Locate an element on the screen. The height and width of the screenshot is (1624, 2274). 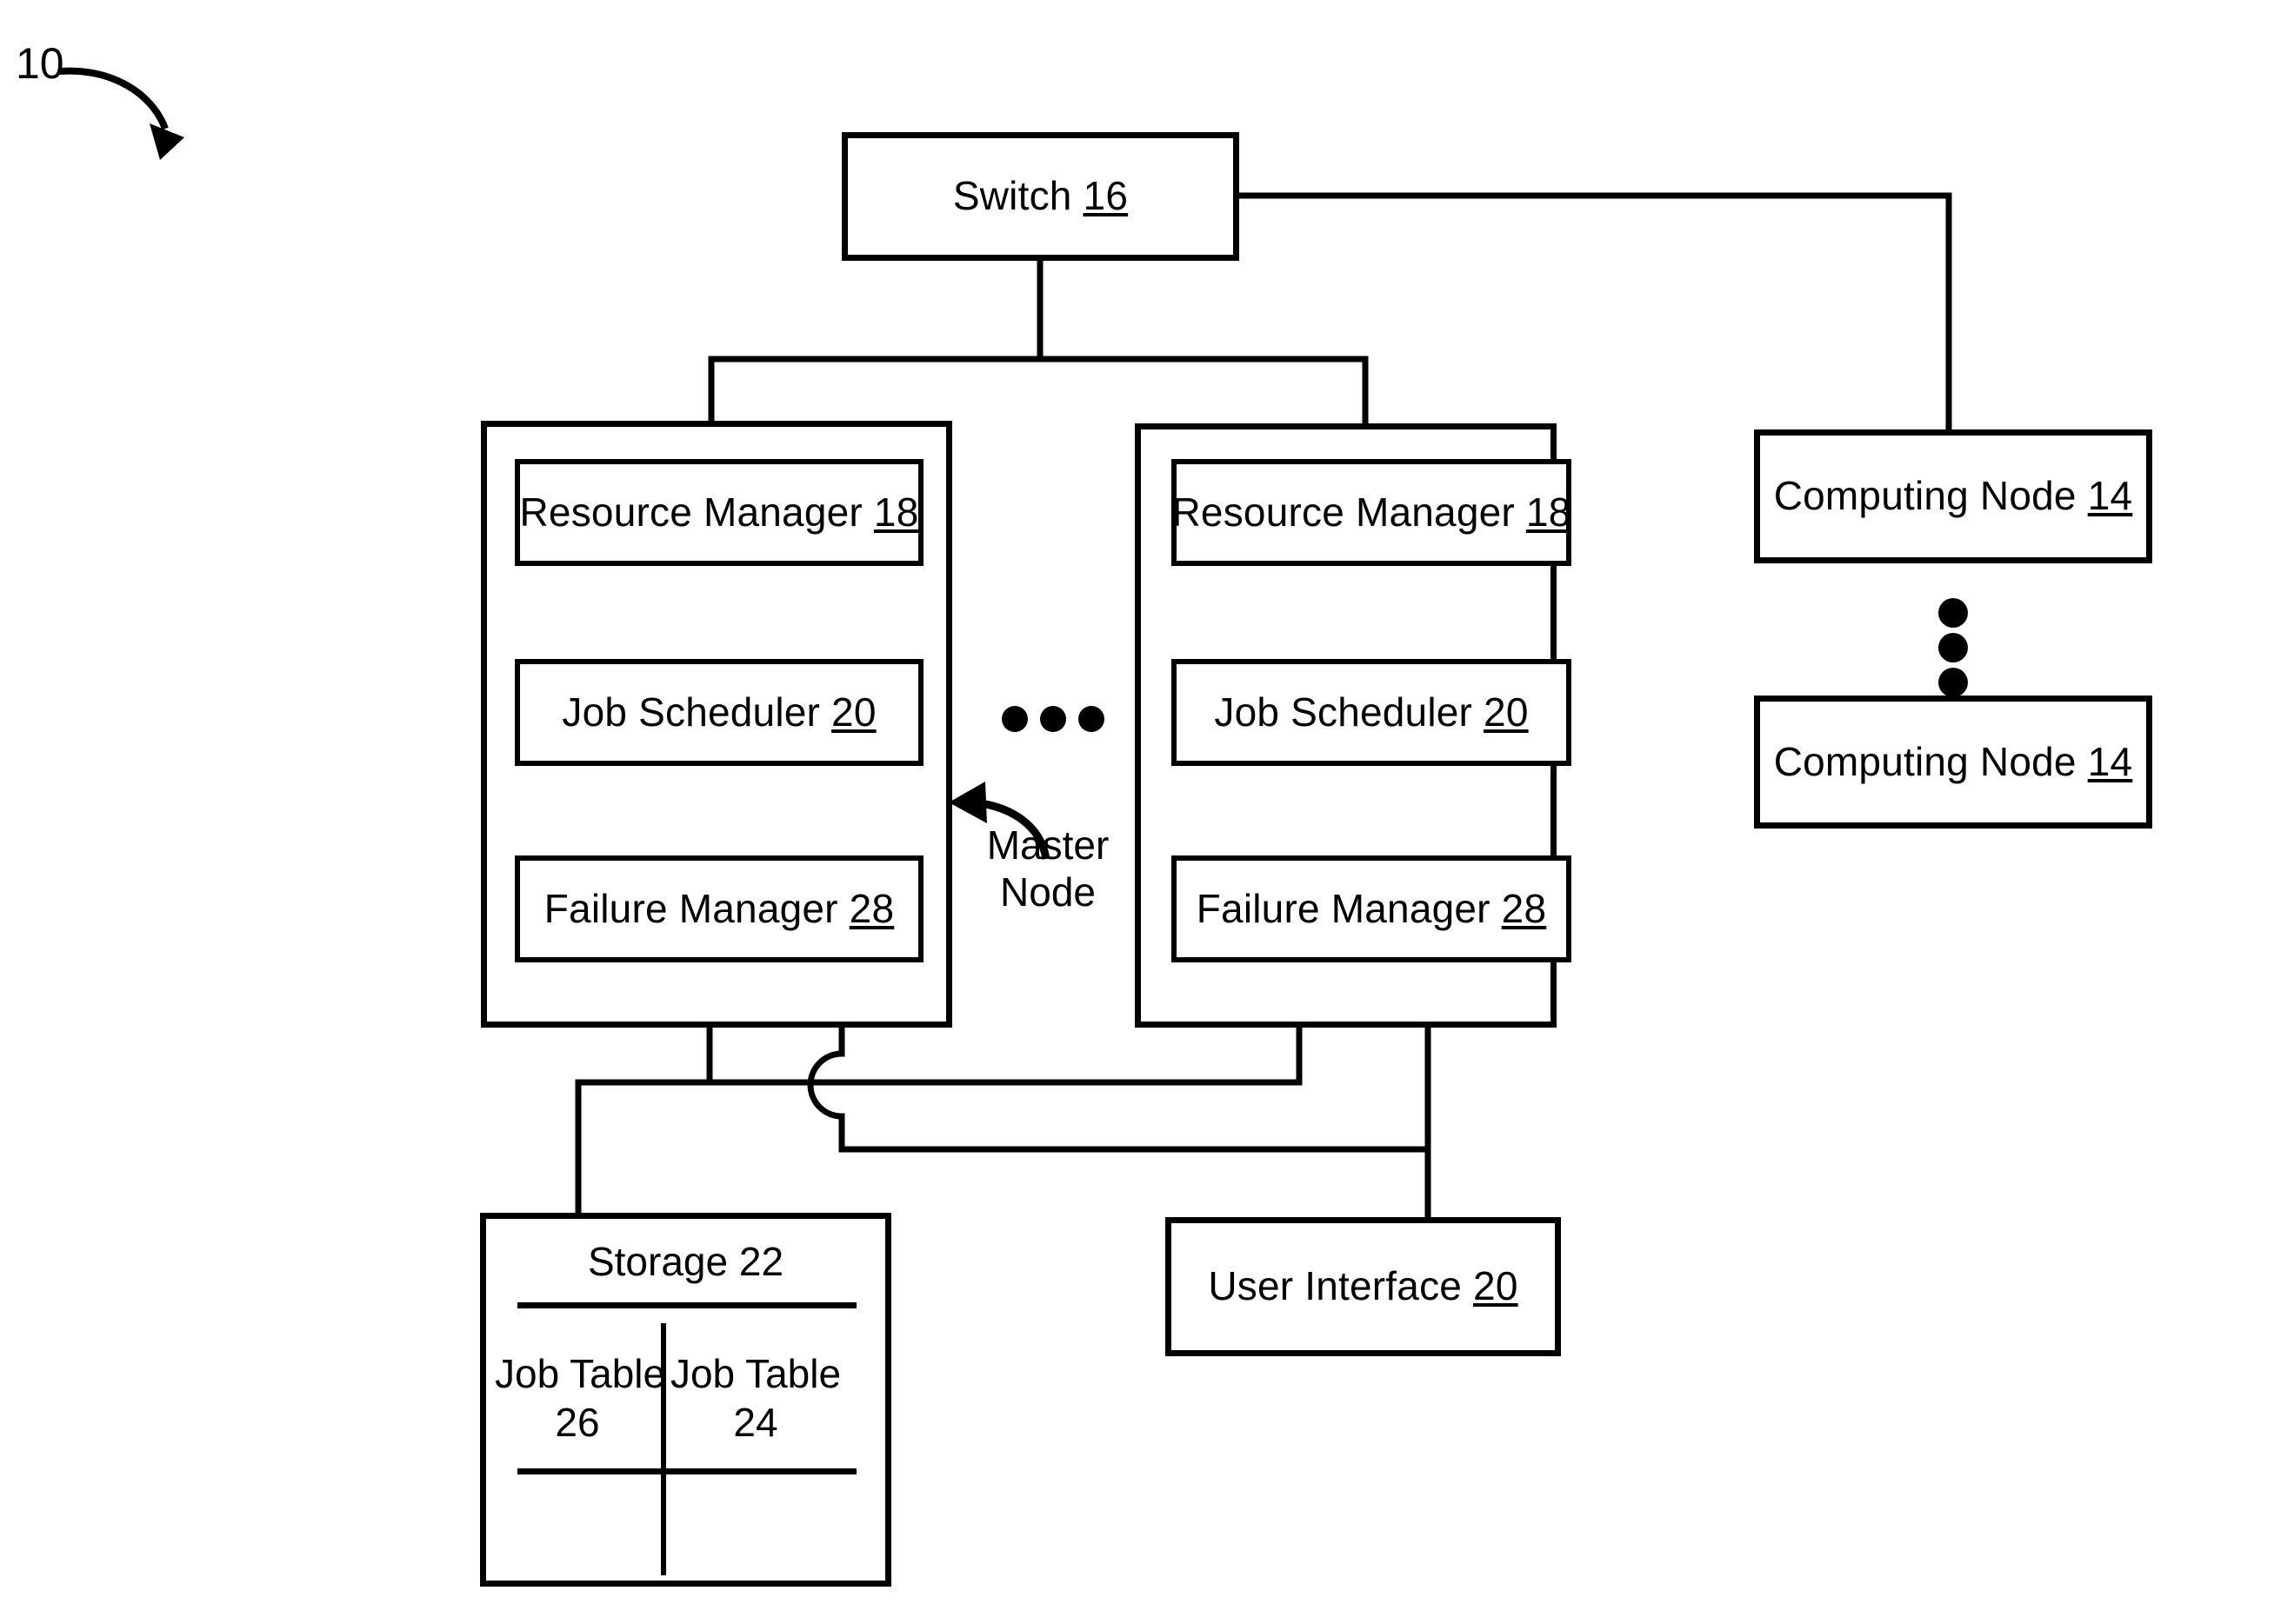
left-job-scheduler-label: Job Scheduler 20 is located at coordinates (719, 712).